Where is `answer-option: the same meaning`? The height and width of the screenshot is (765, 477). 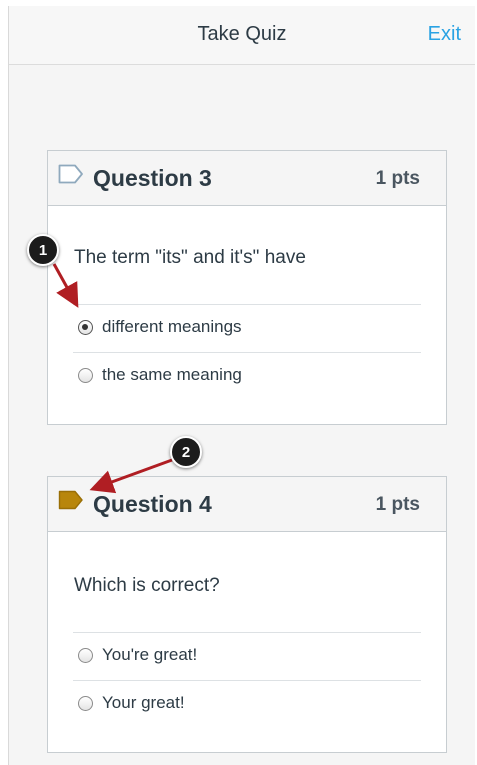 answer-option: the same meaning is located at coordinates (160, 375).